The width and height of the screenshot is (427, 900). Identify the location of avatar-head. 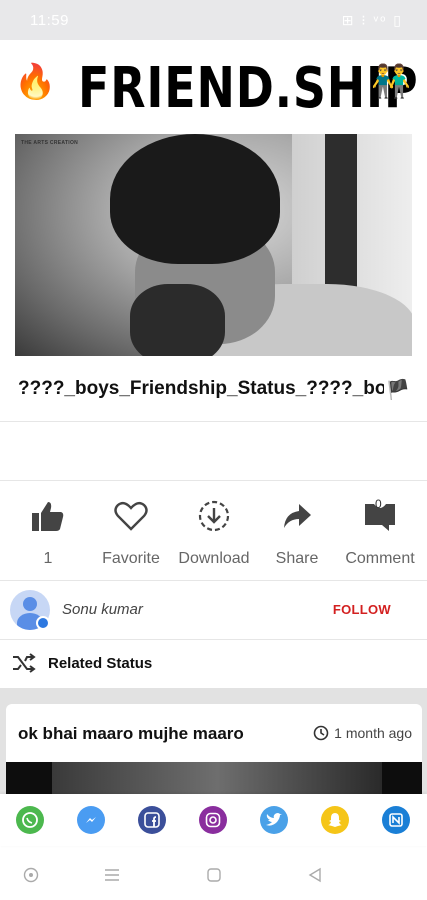
(30, 604).